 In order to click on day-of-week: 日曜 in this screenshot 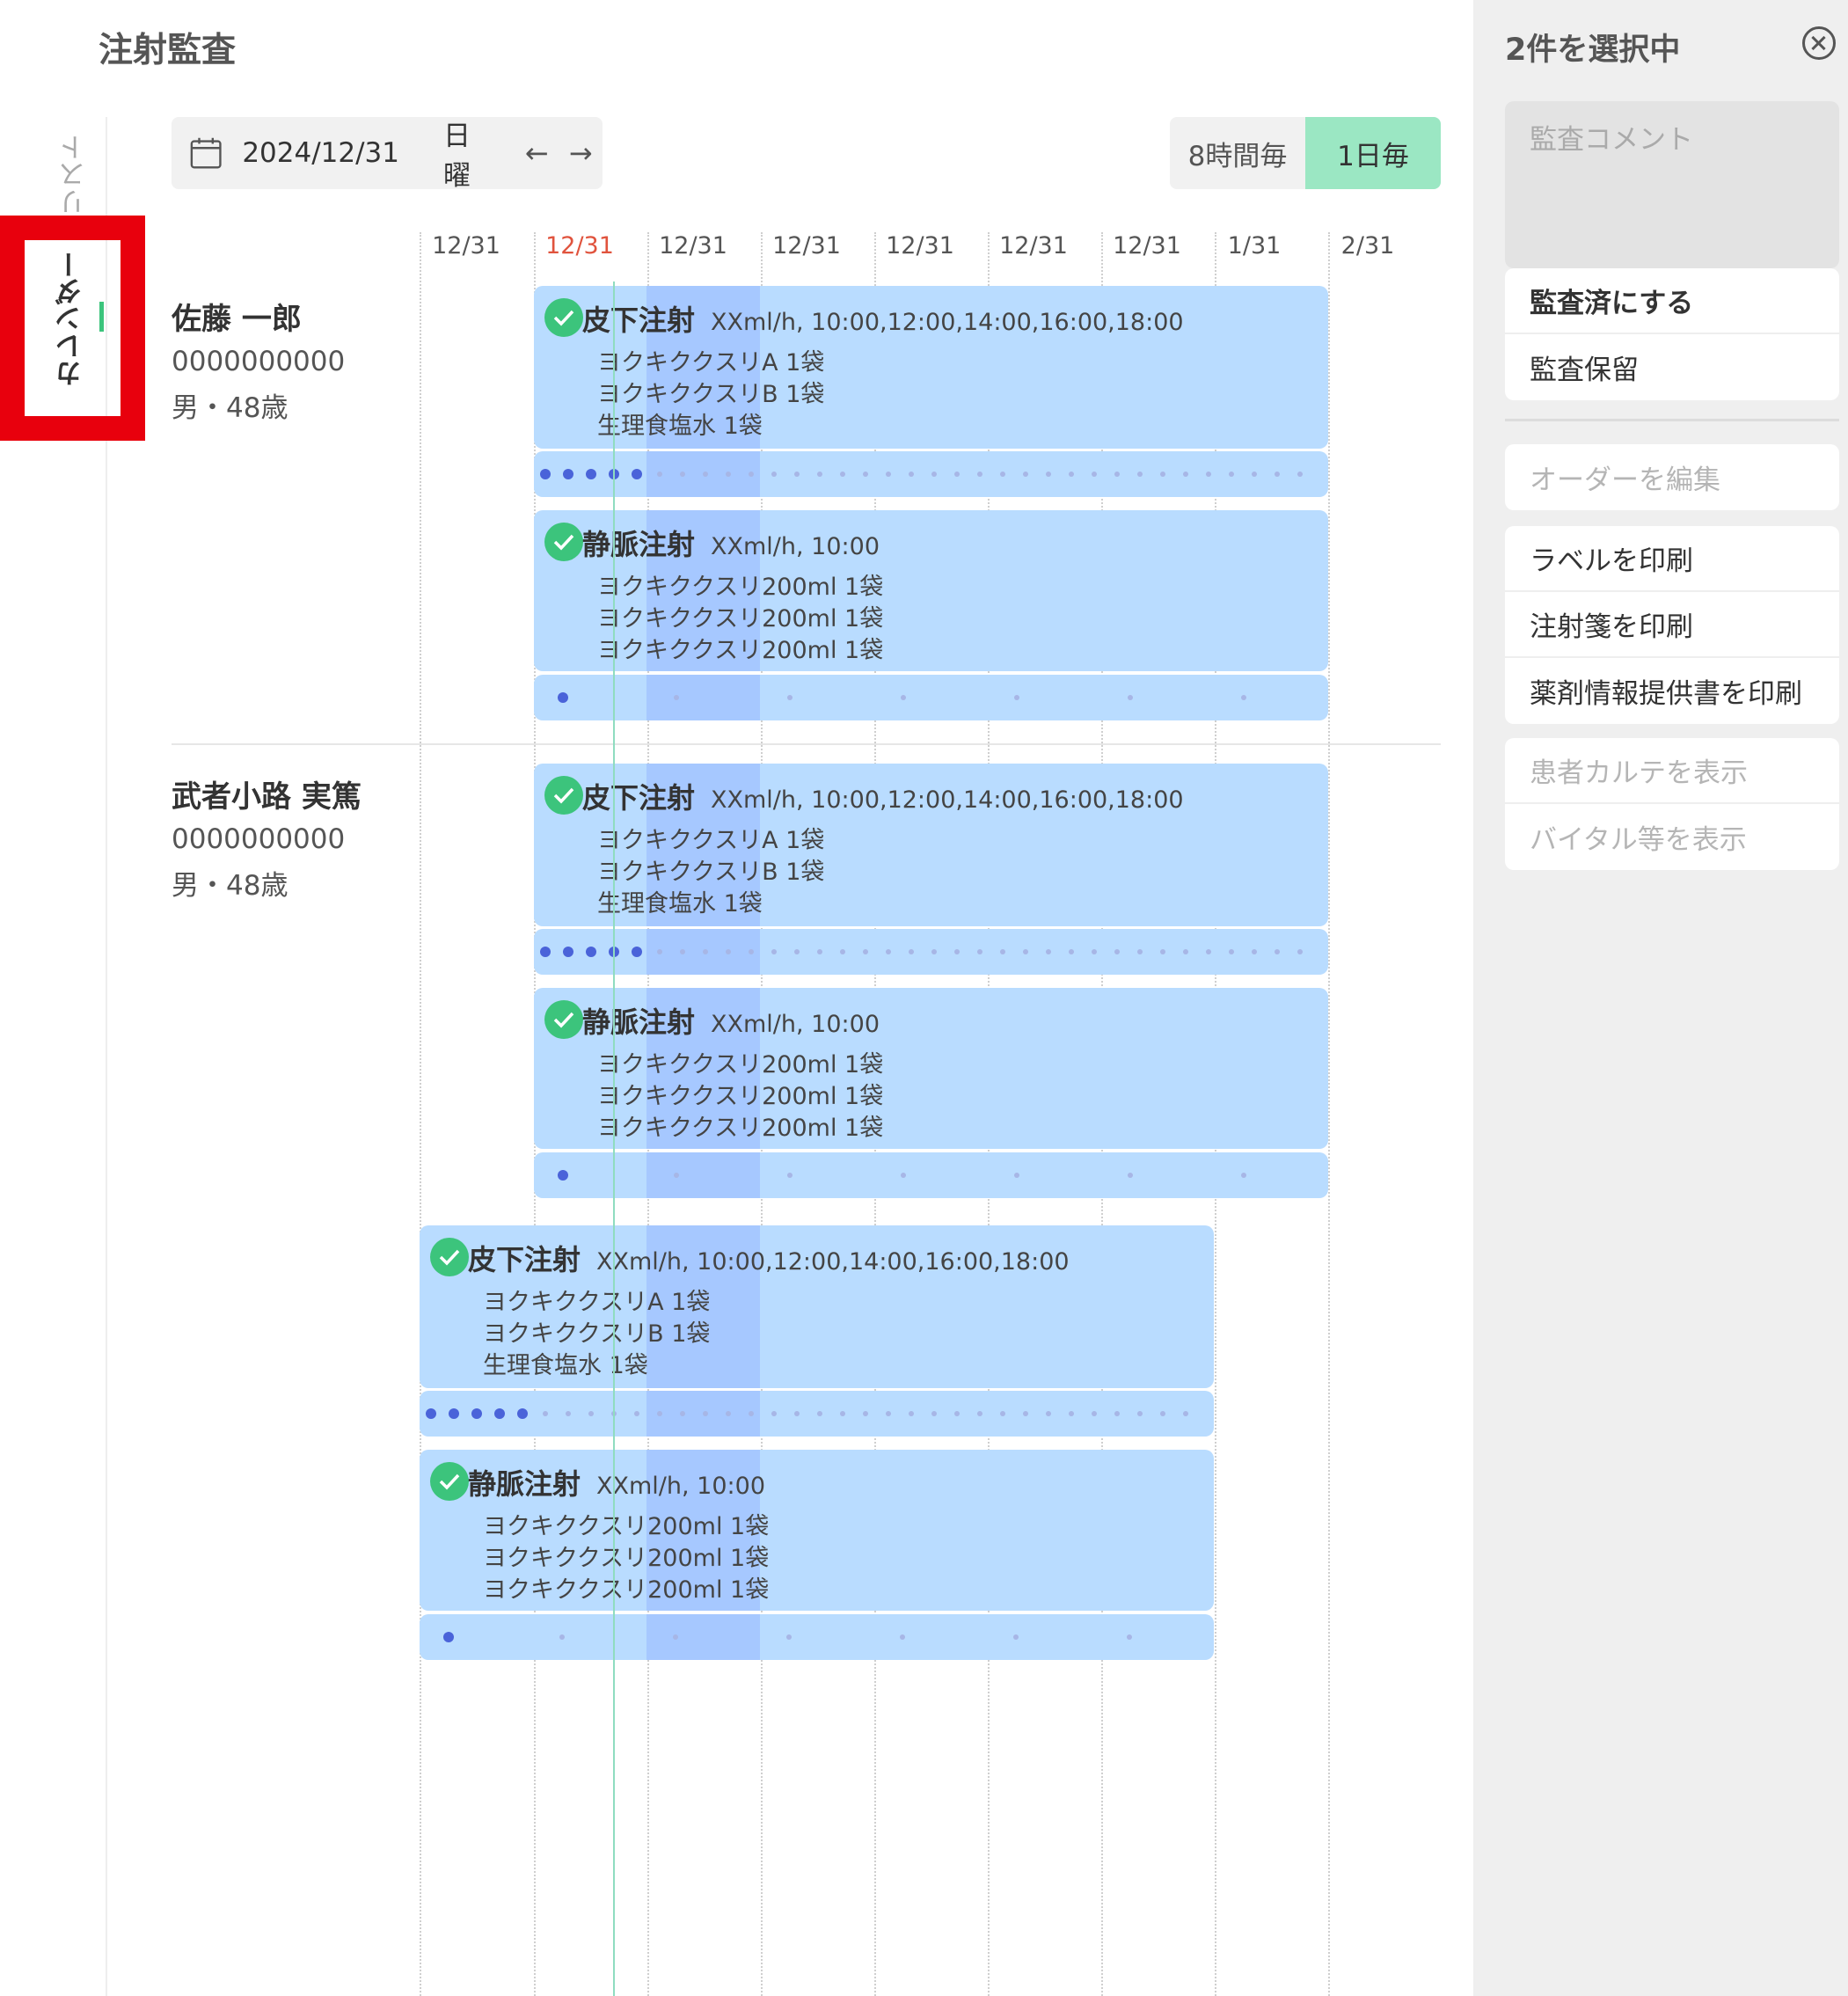, I will do `click(457, 156)`.